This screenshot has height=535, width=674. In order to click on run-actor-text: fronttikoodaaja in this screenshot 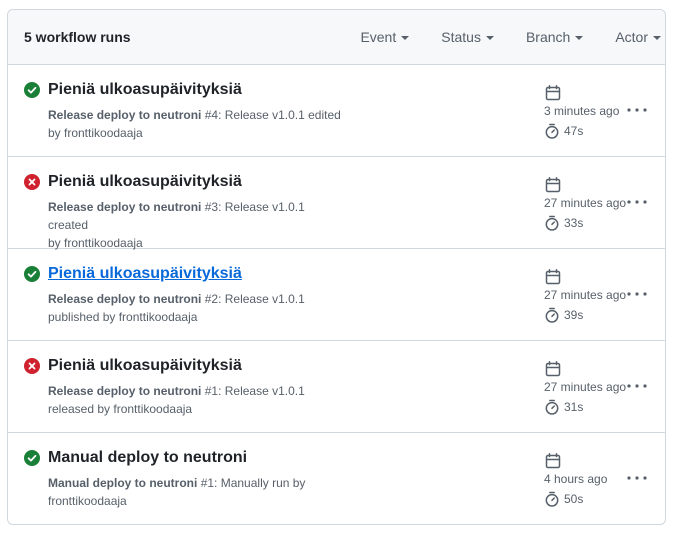, I will do `click(87, 501)`.